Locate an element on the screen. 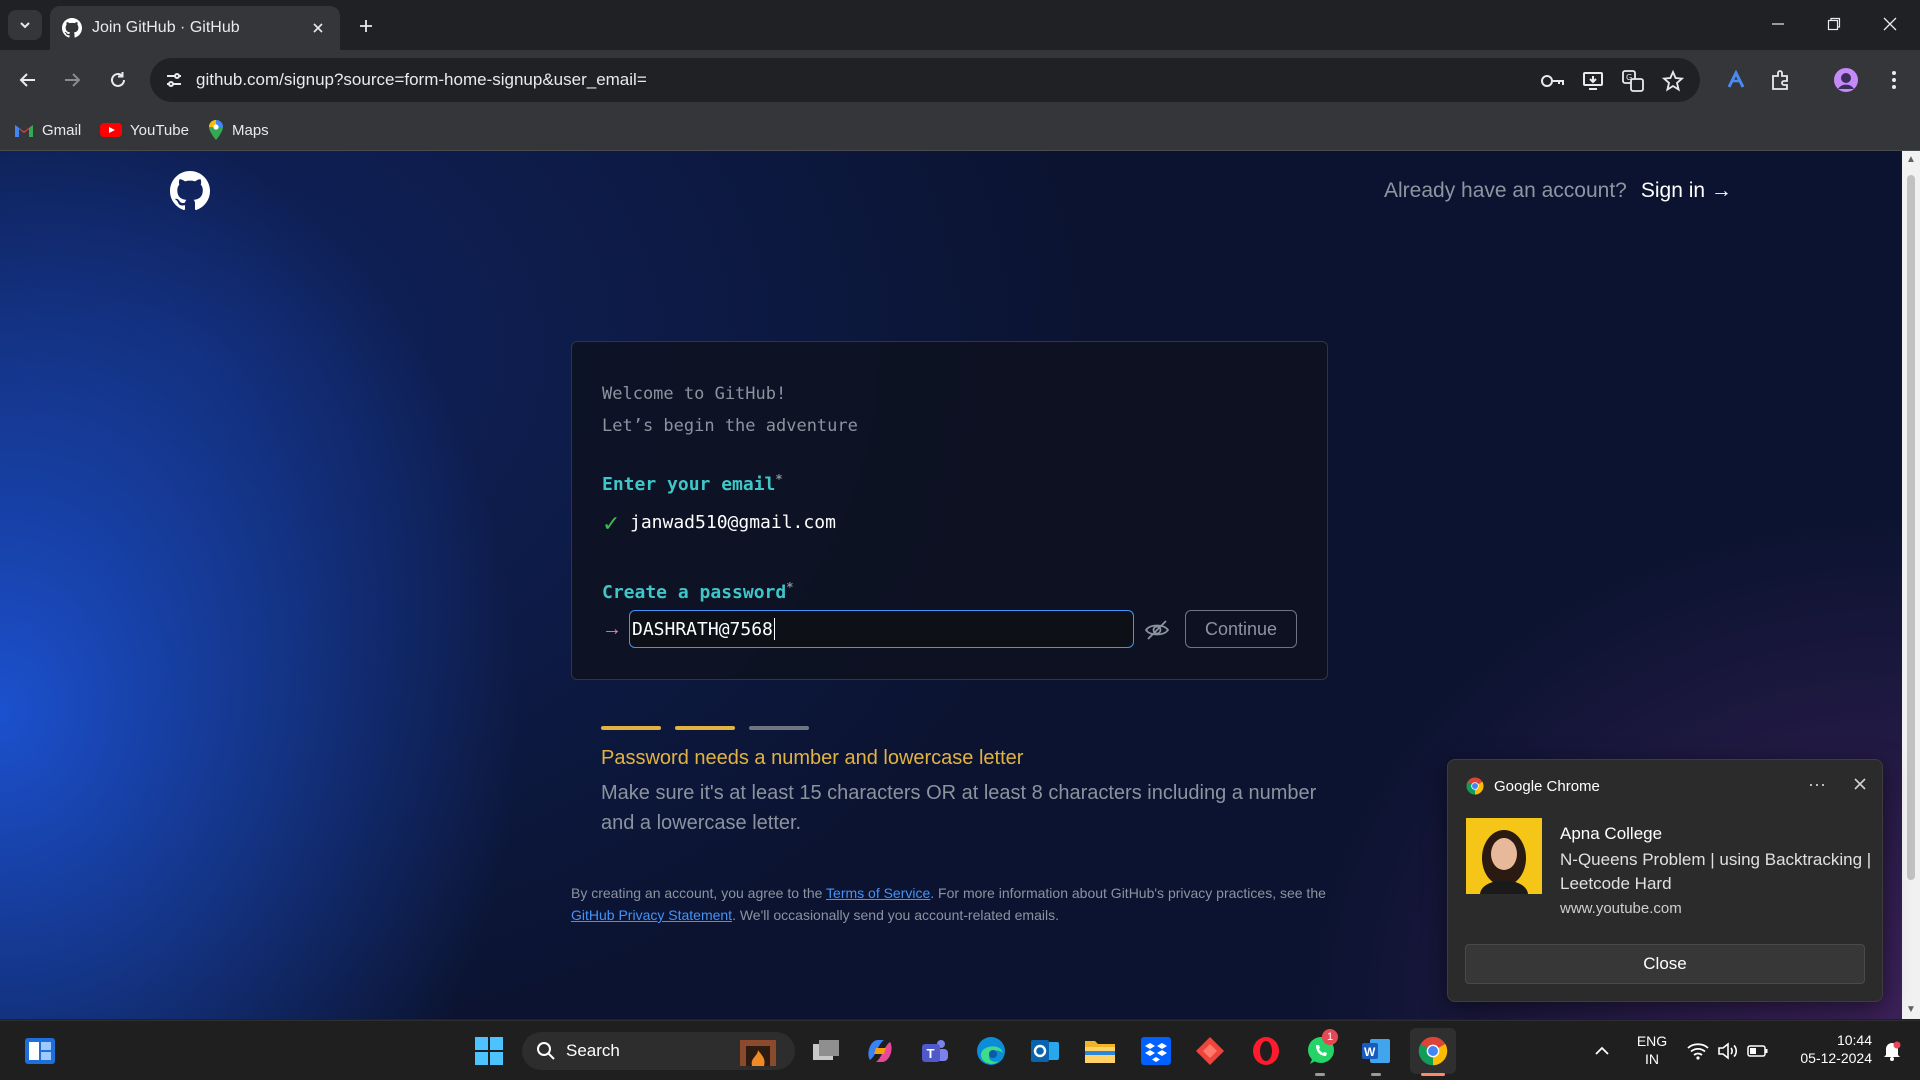 This screenshot has width=1920, height=1080. outlook-icon is located at coordinates (1045, 1051).